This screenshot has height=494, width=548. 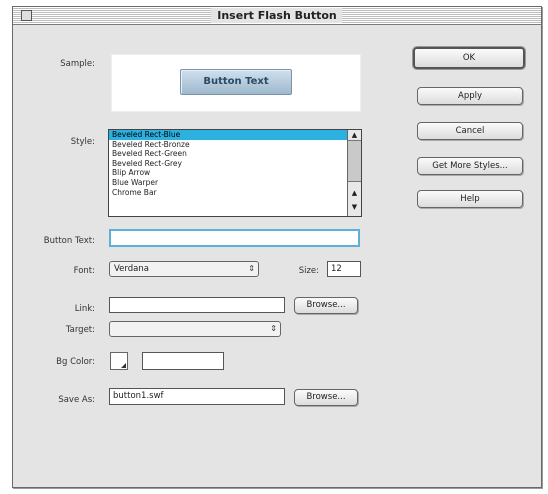 I want to click on cancel-button: Cancel, so click(x=470, y=131).